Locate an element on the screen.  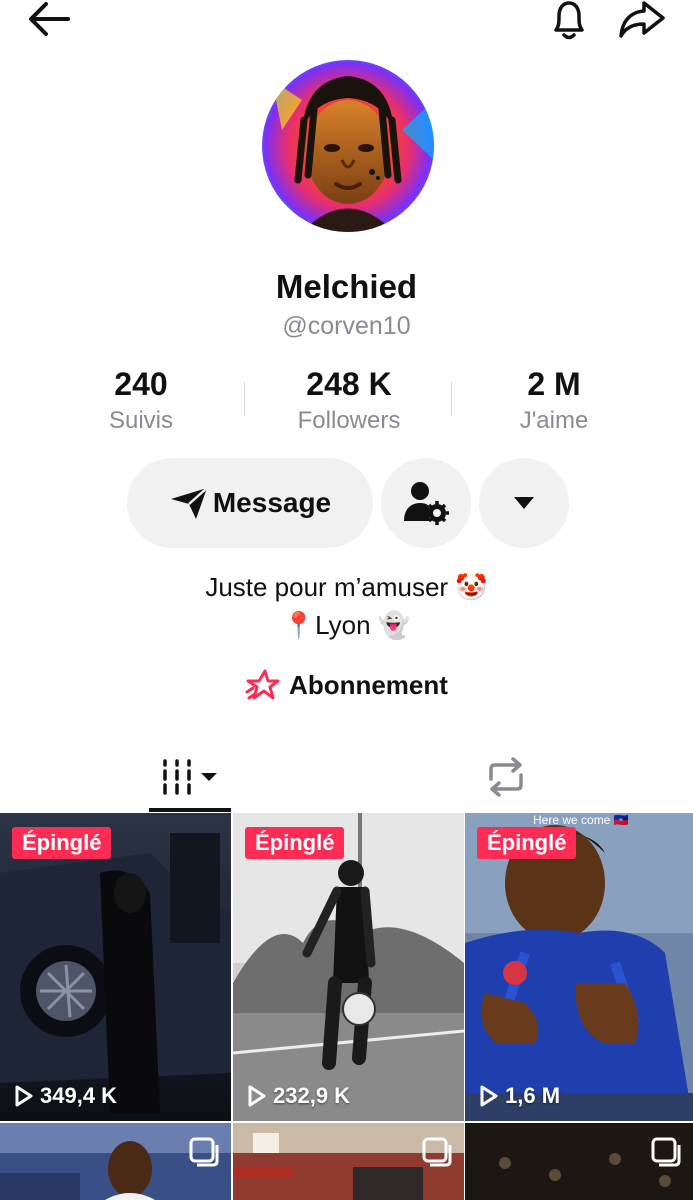
content-tabs is located at coordinates (346, 777).